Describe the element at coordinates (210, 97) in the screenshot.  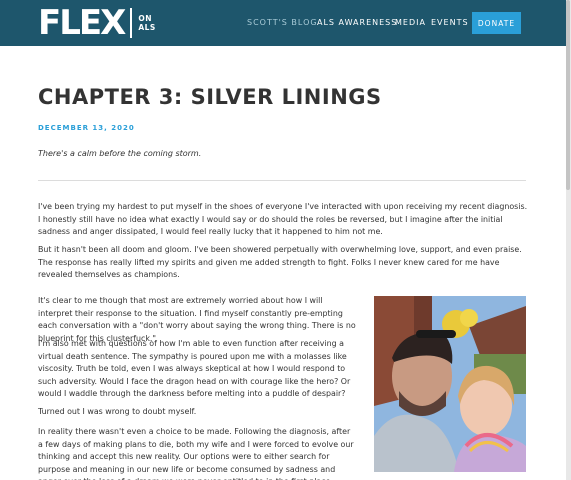
I see `post-title: CHAPTER 3: SILVER LININGS` at that location.